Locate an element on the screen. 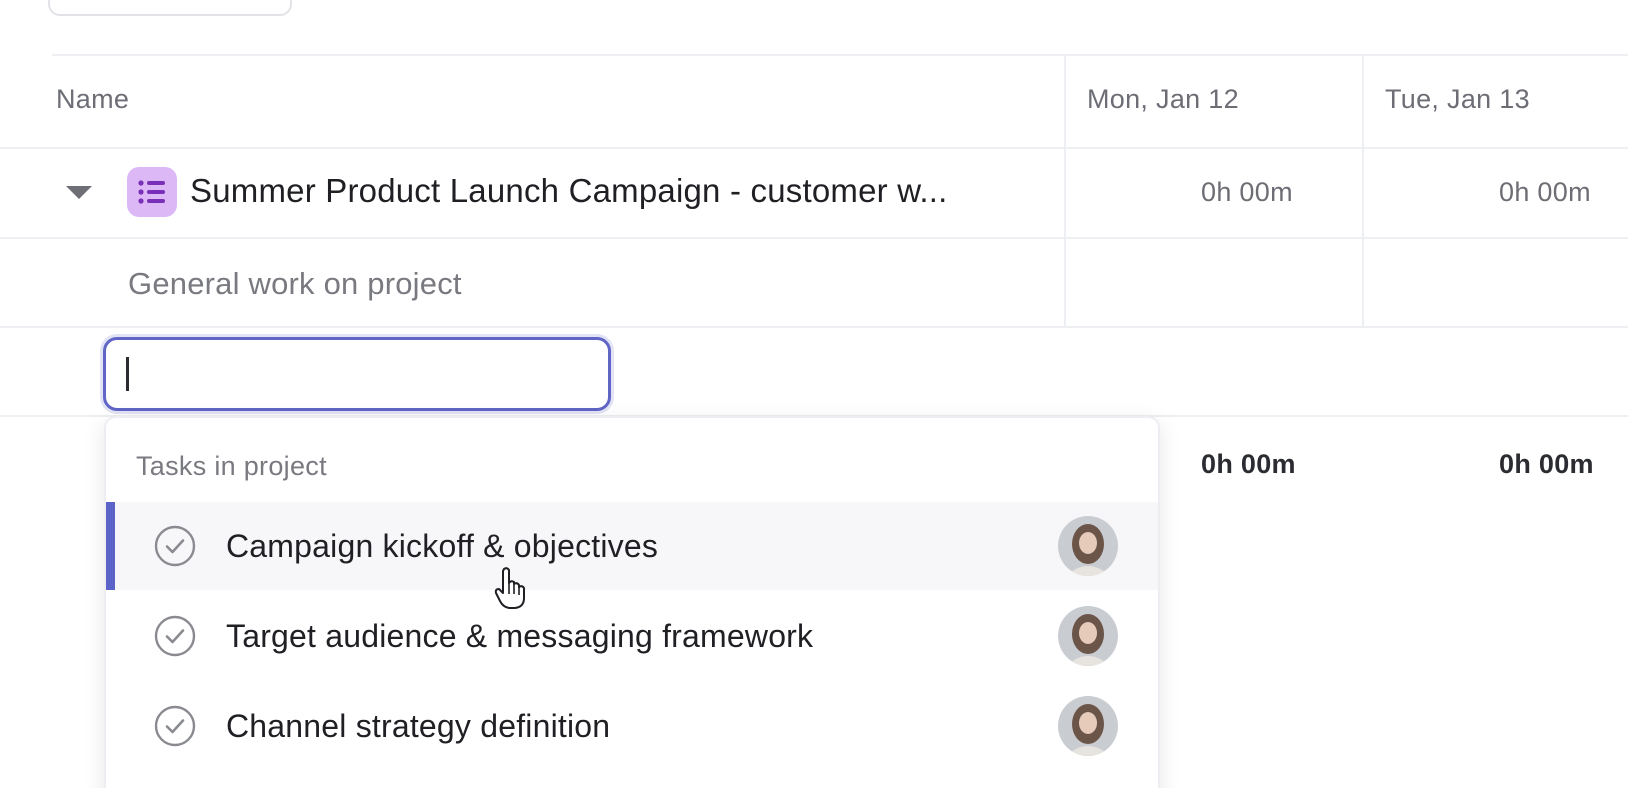 The height and width of the screenshot is (788, 1628). text-caret is located at coordinates (127, 374).